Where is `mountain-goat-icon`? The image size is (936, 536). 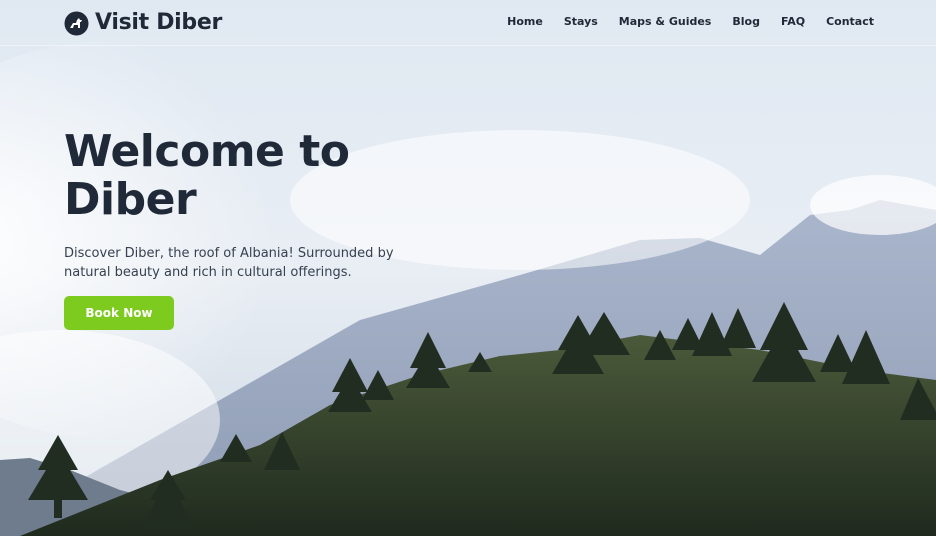
mountain-goat-icon is located at coordinates (76, 23).